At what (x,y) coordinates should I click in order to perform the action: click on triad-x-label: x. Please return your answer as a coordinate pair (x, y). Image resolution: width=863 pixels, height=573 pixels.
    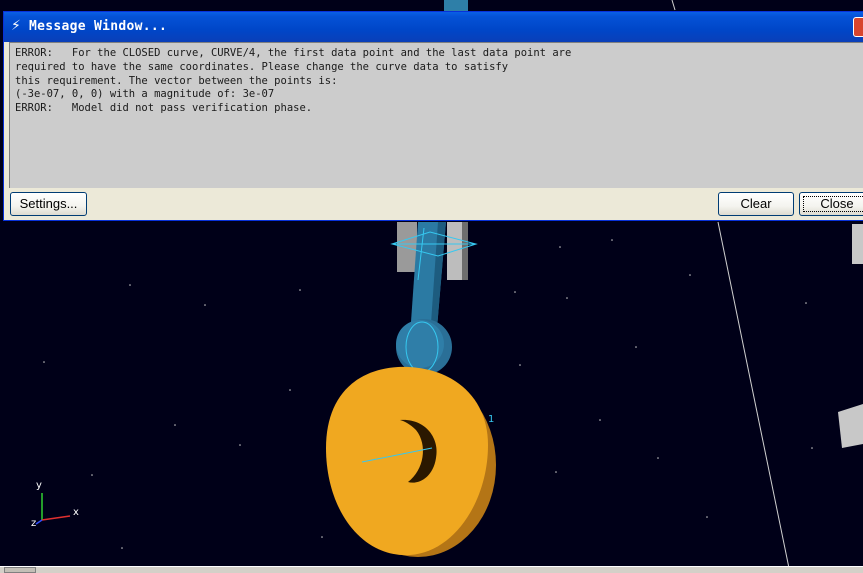
    Looking at the image, I should click on (76, 512).